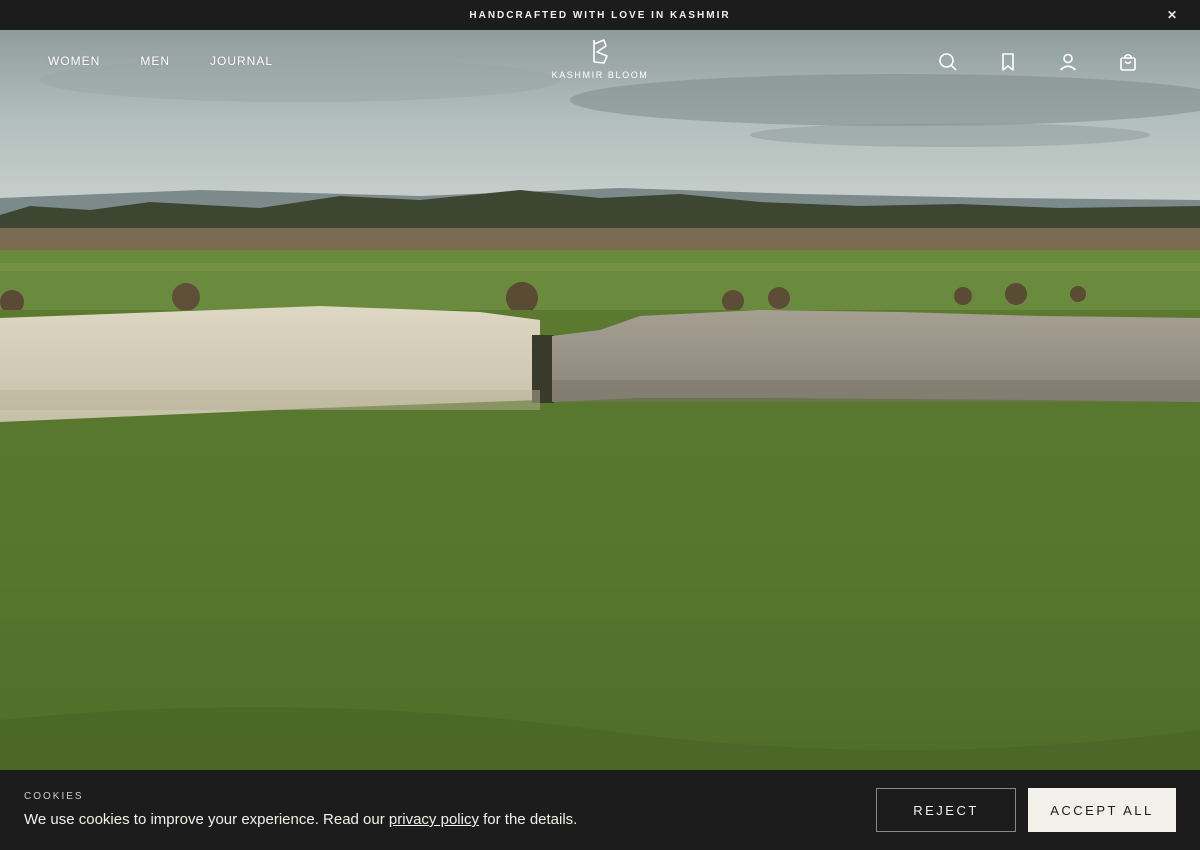  Describe the element at coordinates (1102, 810) in the screenshot. I see `accept-all-button: ACCEPT ALL` at that location.